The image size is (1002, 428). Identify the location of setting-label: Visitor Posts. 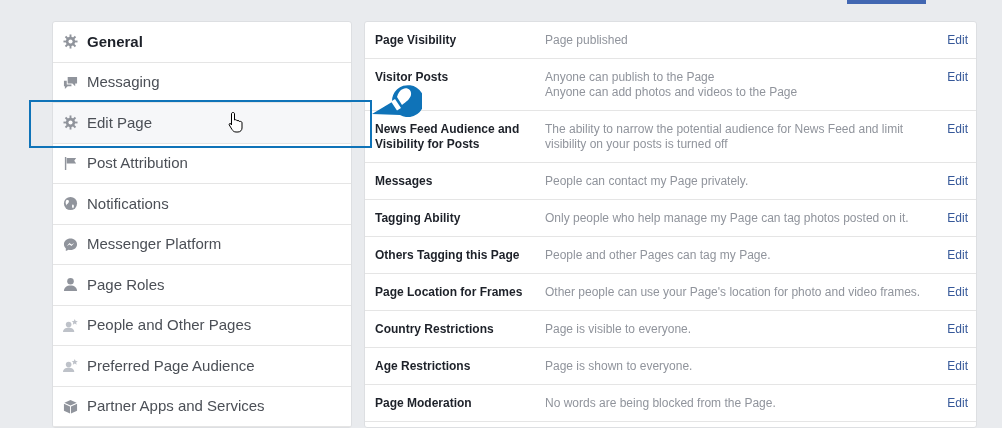
(412, 77).